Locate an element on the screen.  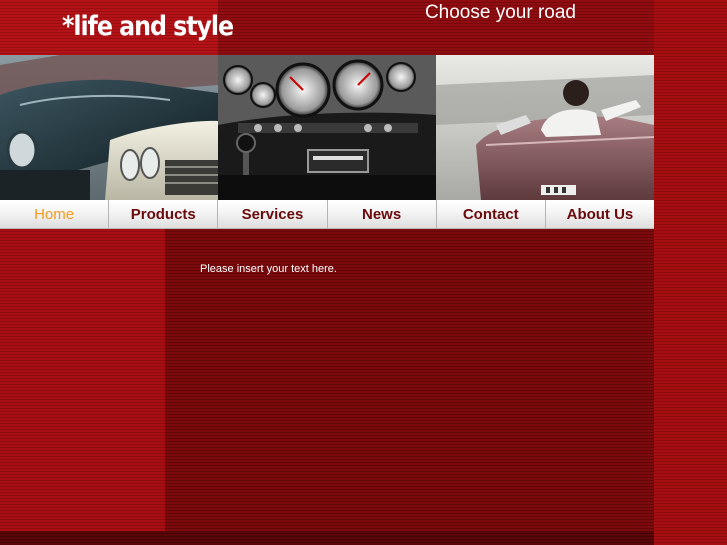
nav-services: Services is located at coordinates (273, 214).